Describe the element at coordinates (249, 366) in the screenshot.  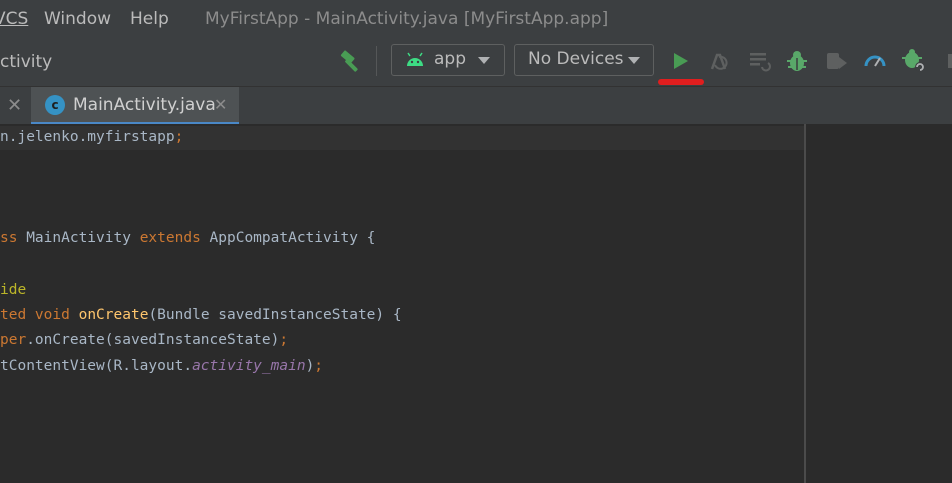
I see `layout-field: activity_main` at that location.